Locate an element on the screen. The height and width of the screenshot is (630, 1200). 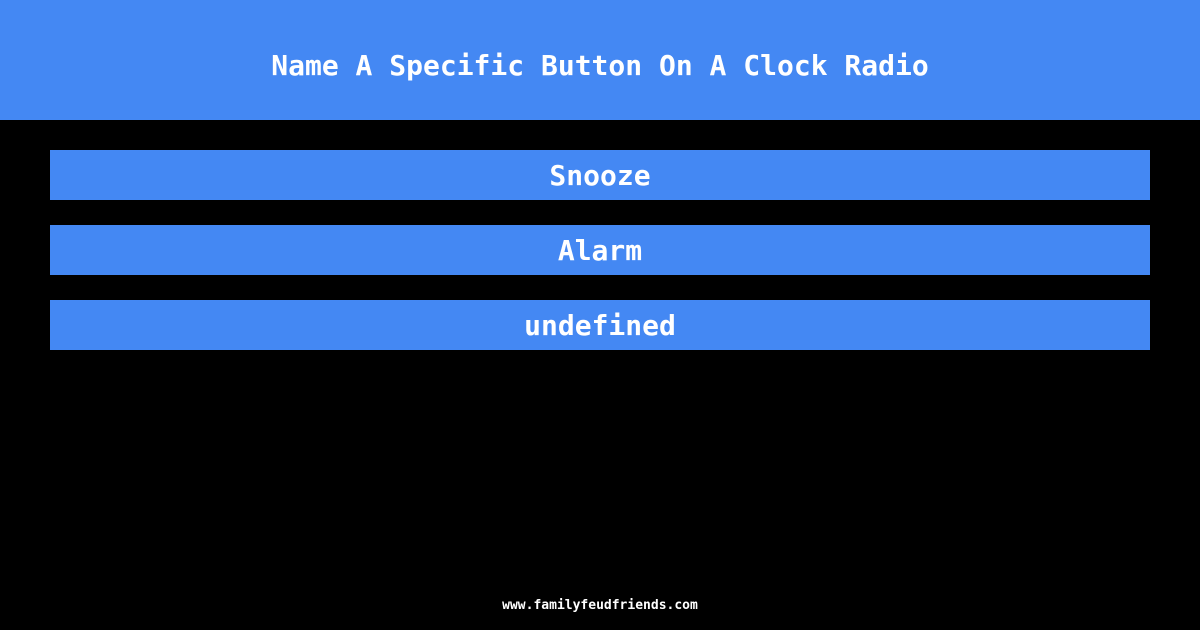
answer-item-2: Alarm is located at coordinates (600, 250).